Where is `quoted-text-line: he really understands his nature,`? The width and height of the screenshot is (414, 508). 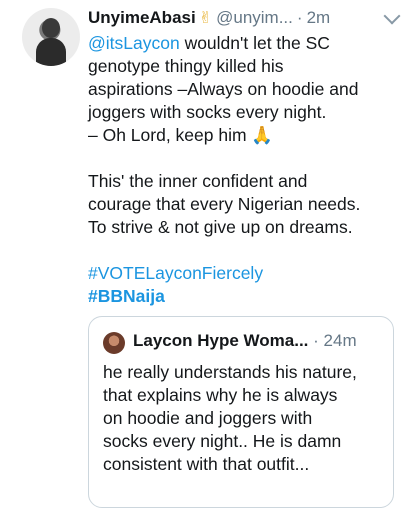
quoted-text-line: he really understands his nature, is located at coordinates (230, 372).